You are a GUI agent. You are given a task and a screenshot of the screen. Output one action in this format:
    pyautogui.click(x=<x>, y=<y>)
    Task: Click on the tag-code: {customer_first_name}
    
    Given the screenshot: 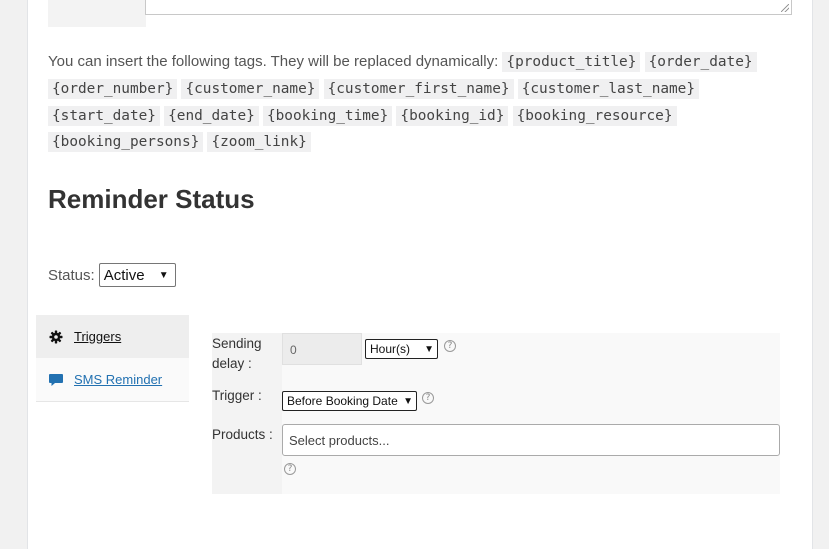 What is the action you would take?
    pyautogui.click(x=418, y=88)
    